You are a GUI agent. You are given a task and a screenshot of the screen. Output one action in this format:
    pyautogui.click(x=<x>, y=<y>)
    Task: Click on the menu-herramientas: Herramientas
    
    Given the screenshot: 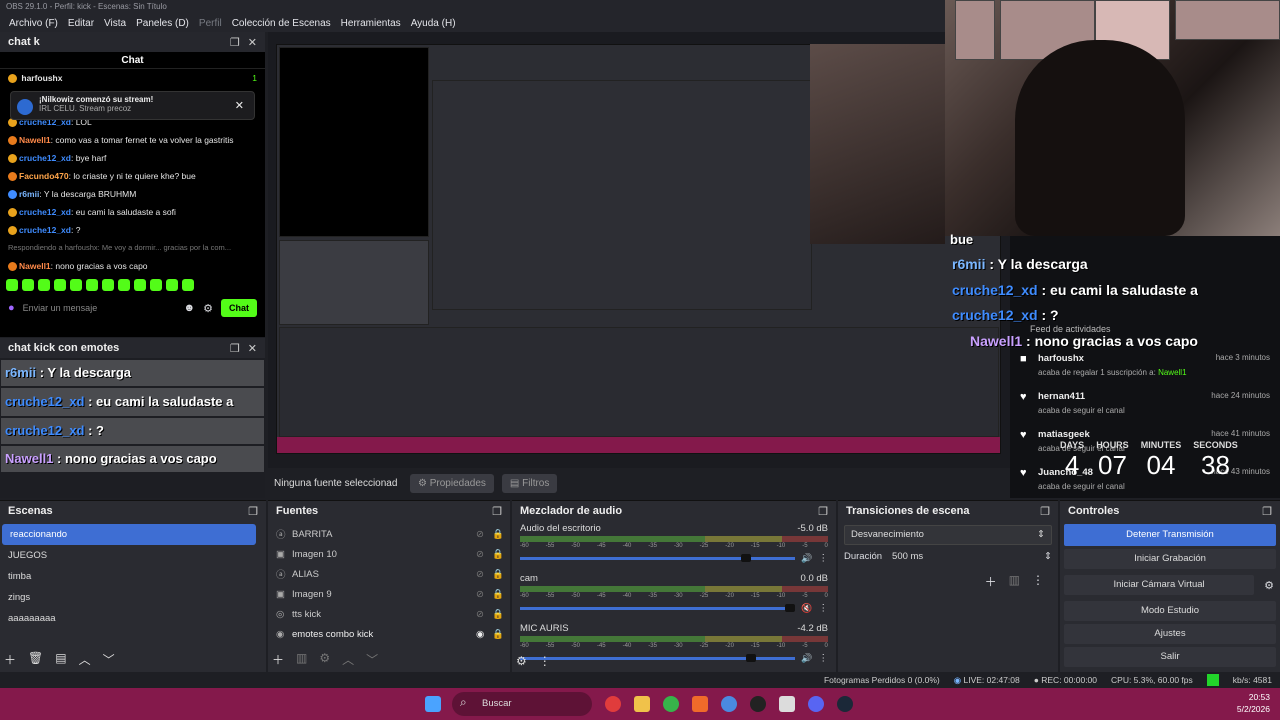 What is the action you would take?
    pyautogui.click(x=371, y=23)
    